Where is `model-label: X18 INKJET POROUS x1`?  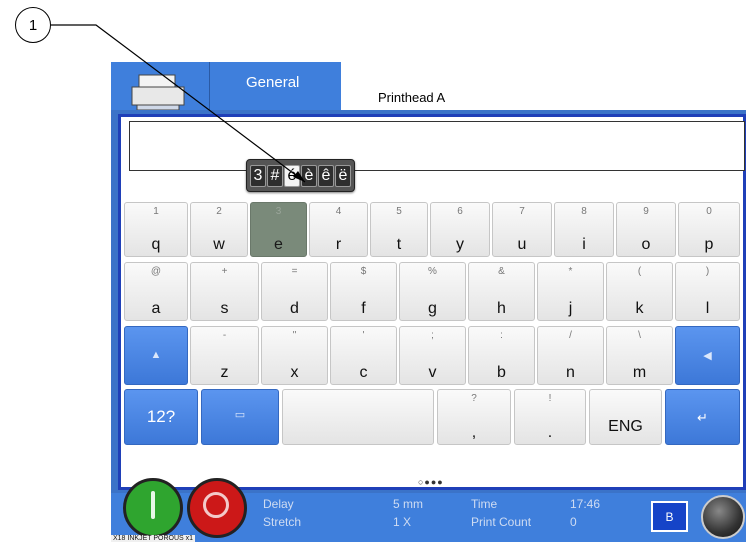 model-label: X18 INKJET POROUS x1 is located at coordinates (153, 538).